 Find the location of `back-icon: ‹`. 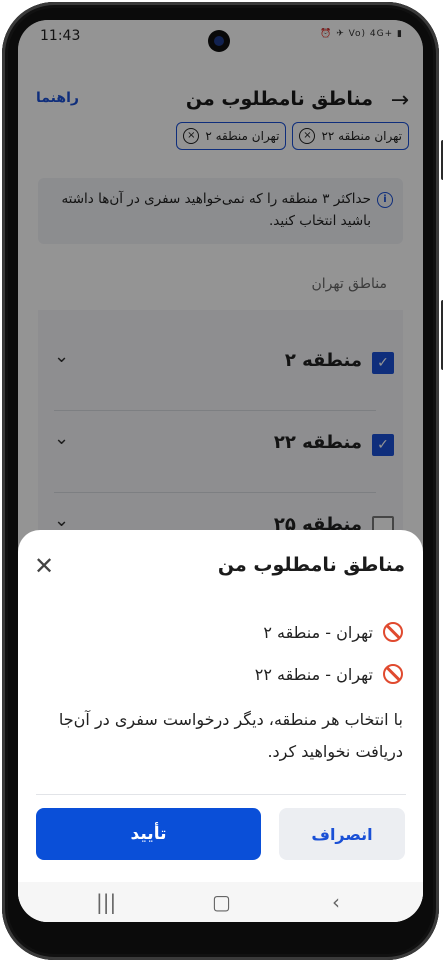

back-icon: ‹ is located at coordinates (336, 902).